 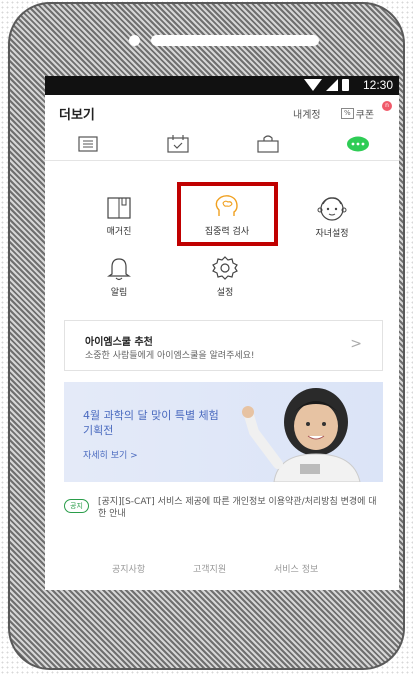 What do you see at coordinates (225, 293) in the screenshot?
I see `menu-settings-label: 설정` at bounding box center [225, 293].